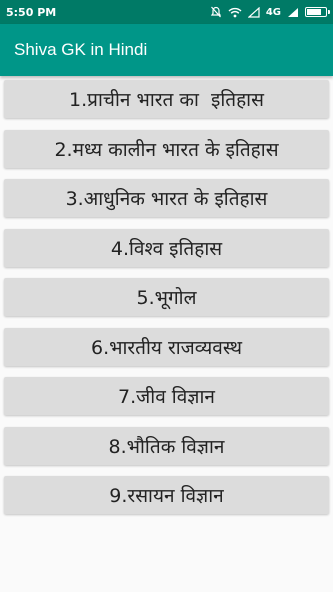 Image resolution: width=333 pixels, height=592 pixels. I want to click on network-type: 4G, so click(273, 12).